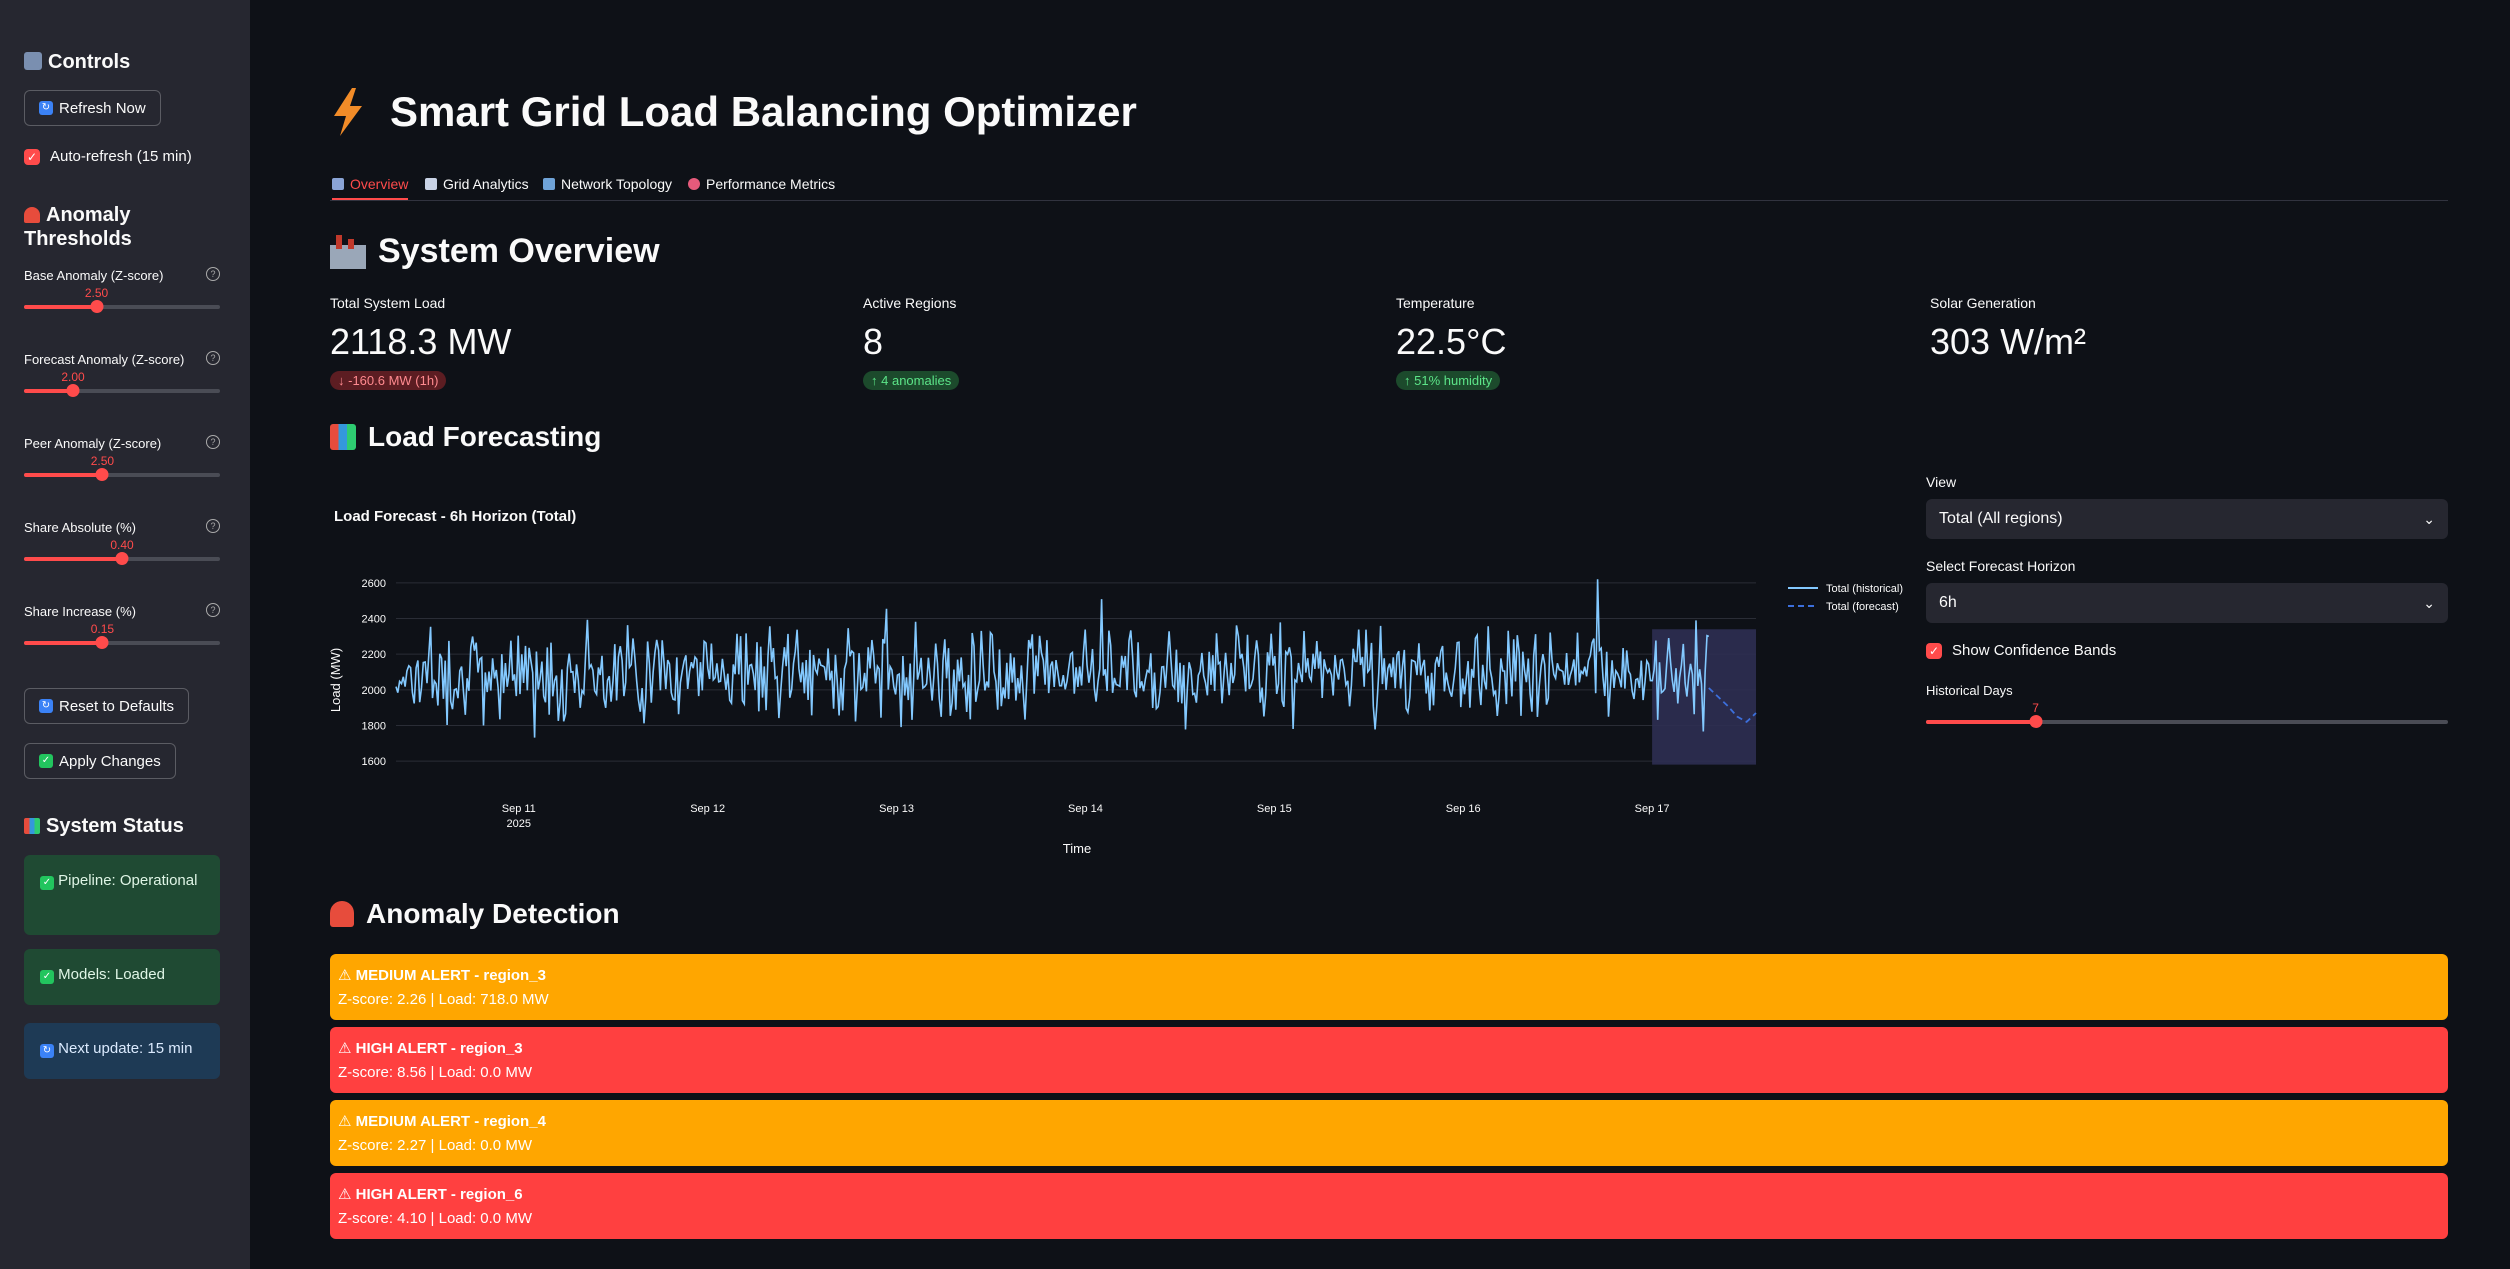 The width and height of the screenshot is (2510, 1269). What do you see at coordinates (2187, 603) in the screenshot?
I see `horizon-select: 6h ⌄` at bounding box center [2187, 603].